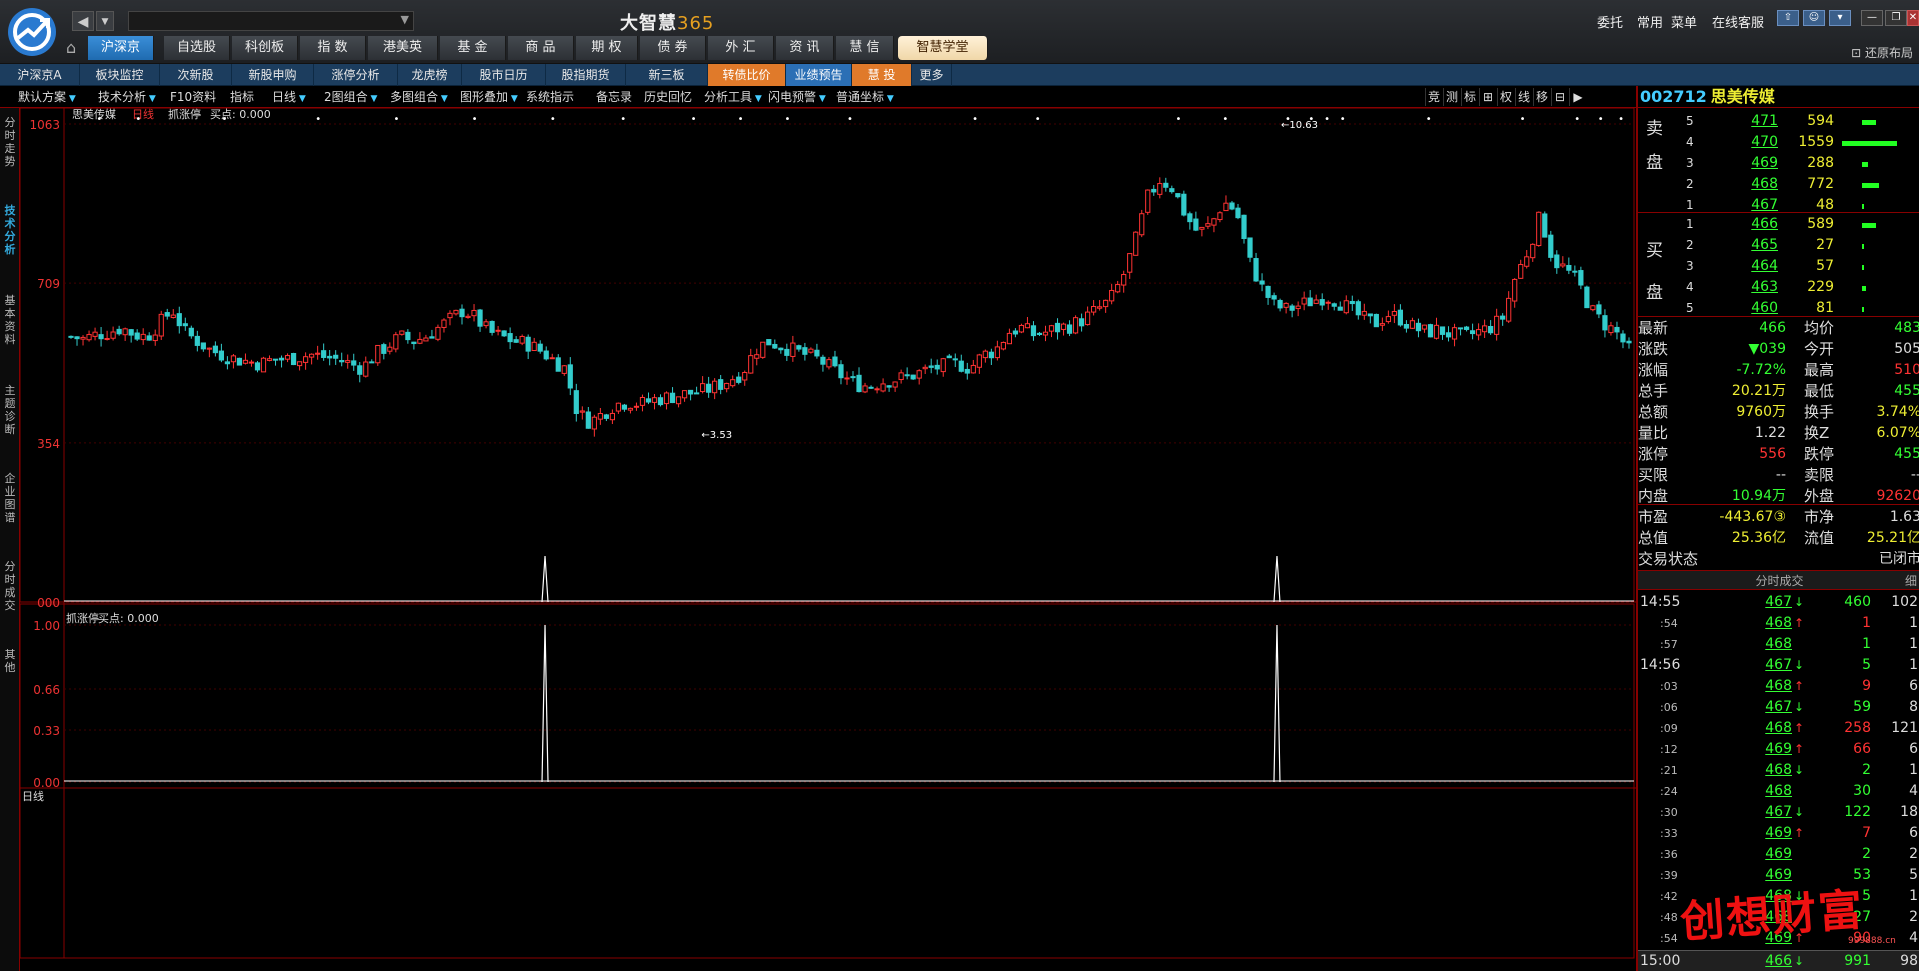 The width and height of the screenshot is (1919, 971). What do you see at coordinates (1541, 97) in the screenshot?
I see `toolbar-icon: 移` at bounding box center [1541, 97].